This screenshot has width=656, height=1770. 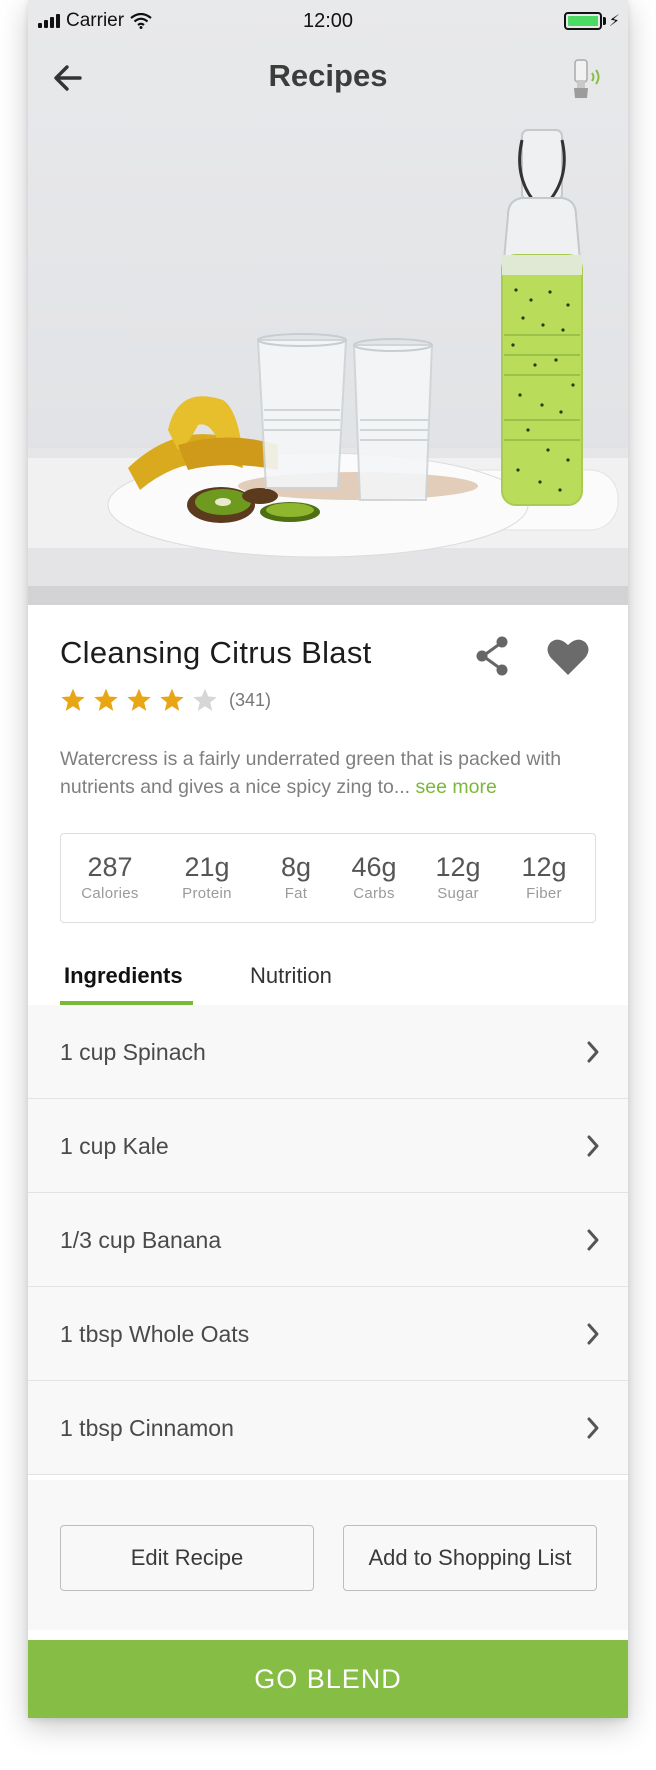 I want to click on ingredient-row: 1 tbsp Cinnamon, so click(x=328, y=1428).